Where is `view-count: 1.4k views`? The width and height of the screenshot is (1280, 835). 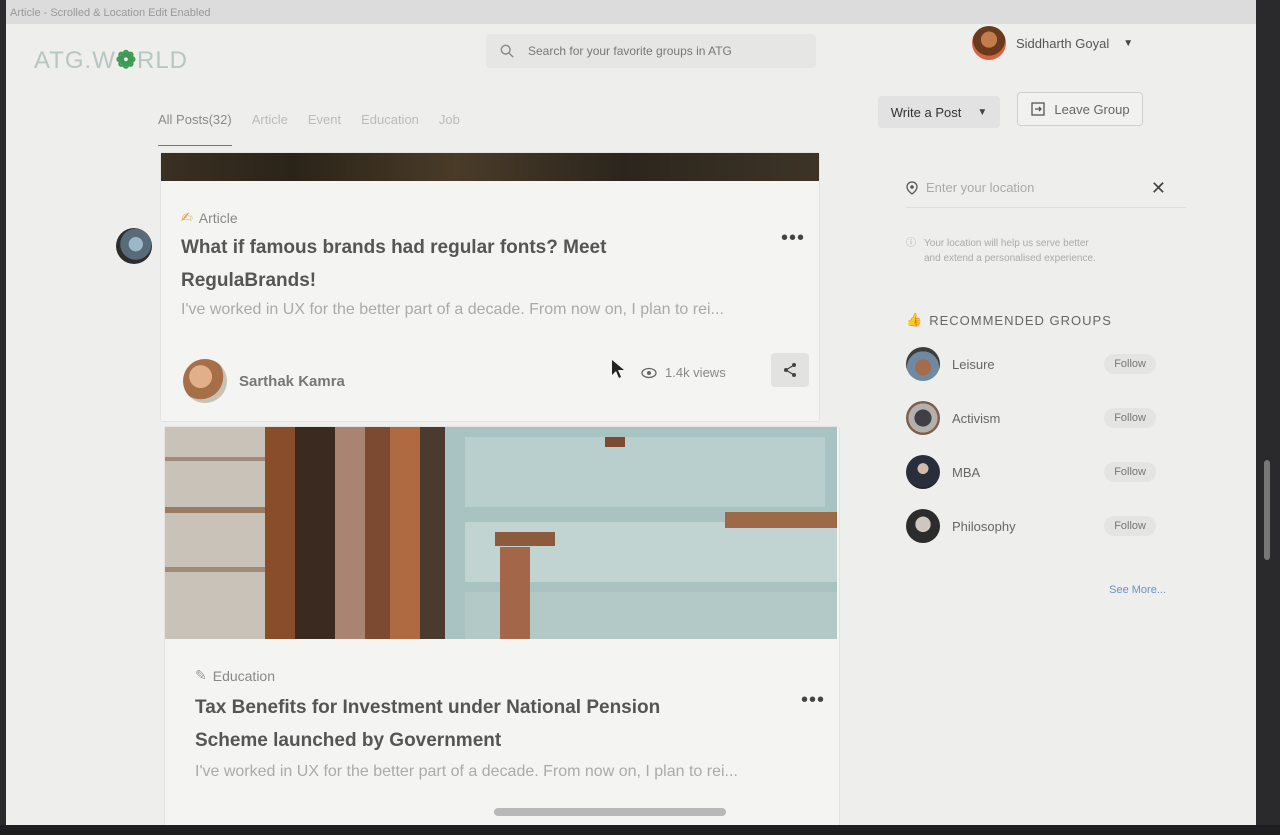 view-count: 1.4k views is located at coordinates (683, 372).